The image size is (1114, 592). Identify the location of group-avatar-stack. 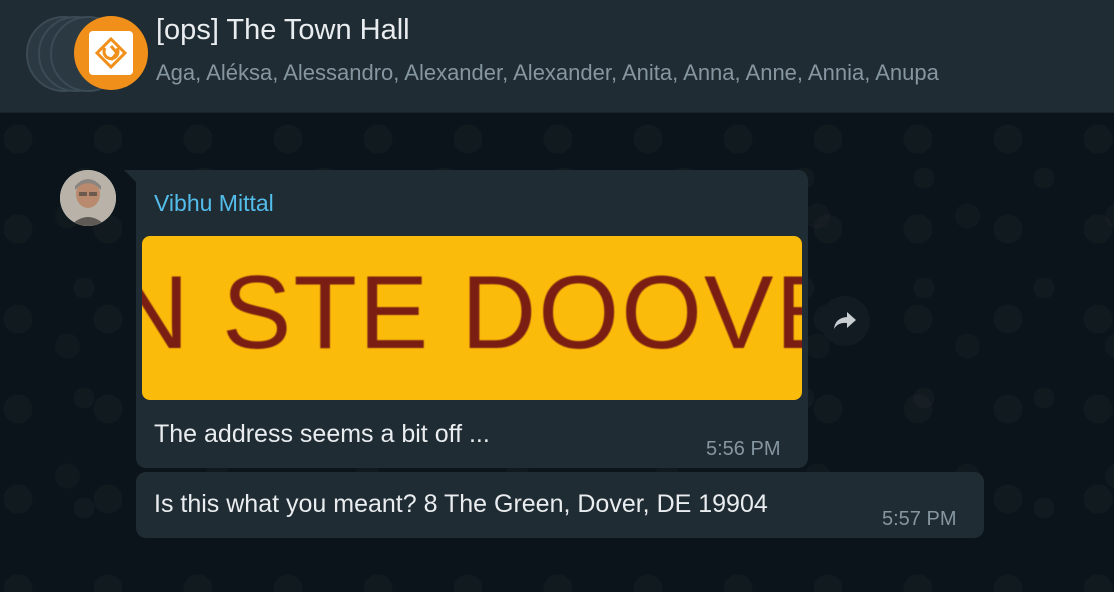
(87, 54).